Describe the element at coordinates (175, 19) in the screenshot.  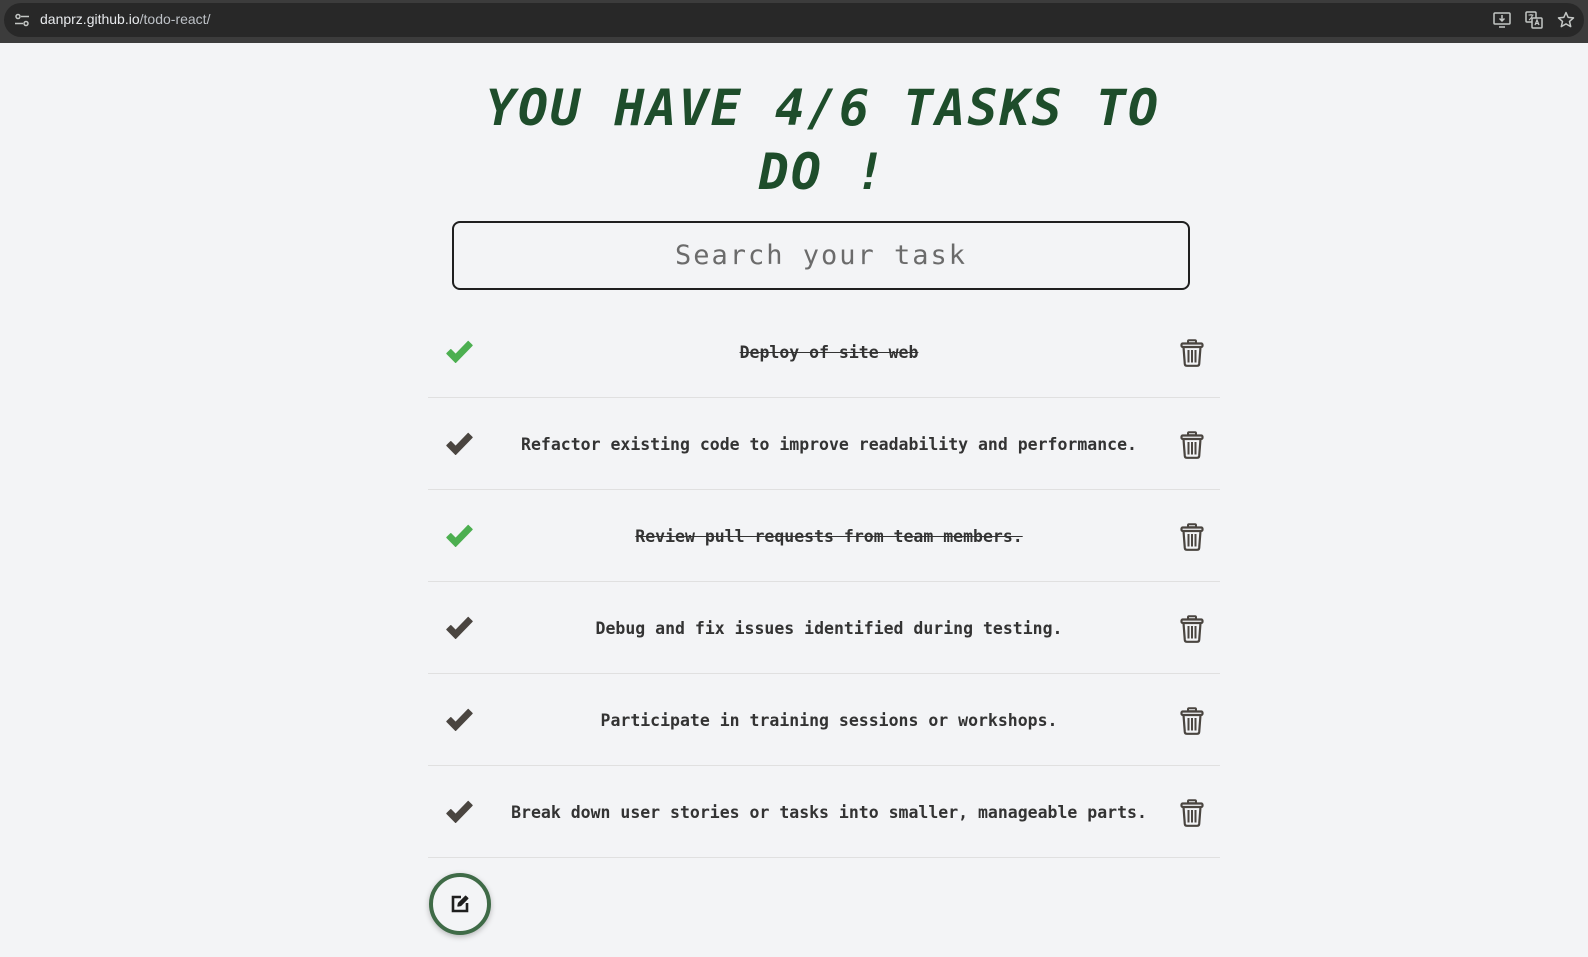
I see `url-path: /todo-react/` at that location.